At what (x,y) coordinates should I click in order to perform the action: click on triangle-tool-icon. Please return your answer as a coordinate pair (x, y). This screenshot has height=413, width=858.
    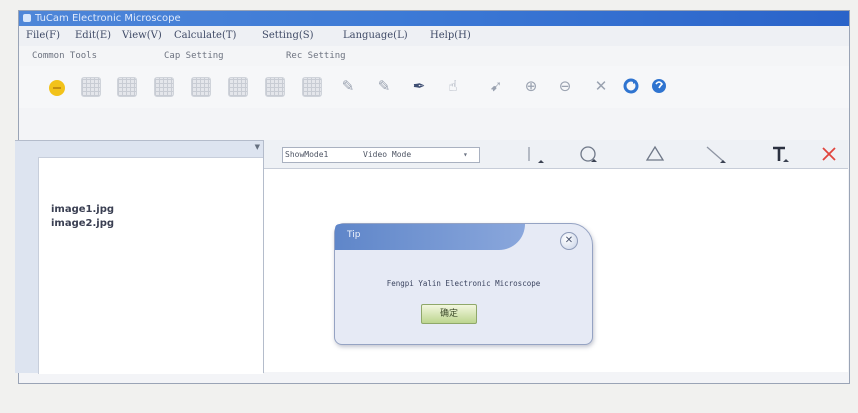
    Looking at the image, I should click on (655, 154).